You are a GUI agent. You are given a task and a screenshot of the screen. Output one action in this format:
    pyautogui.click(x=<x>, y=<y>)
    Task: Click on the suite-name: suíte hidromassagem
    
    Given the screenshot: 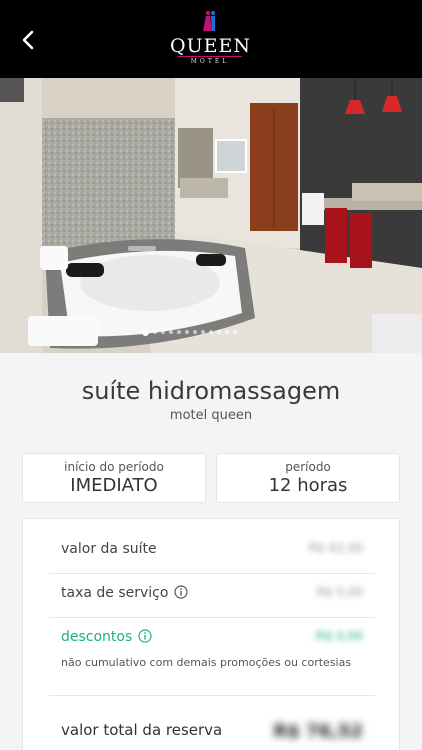 What is the action you would take?
    pyautogui.click(x=211, y=391)
    